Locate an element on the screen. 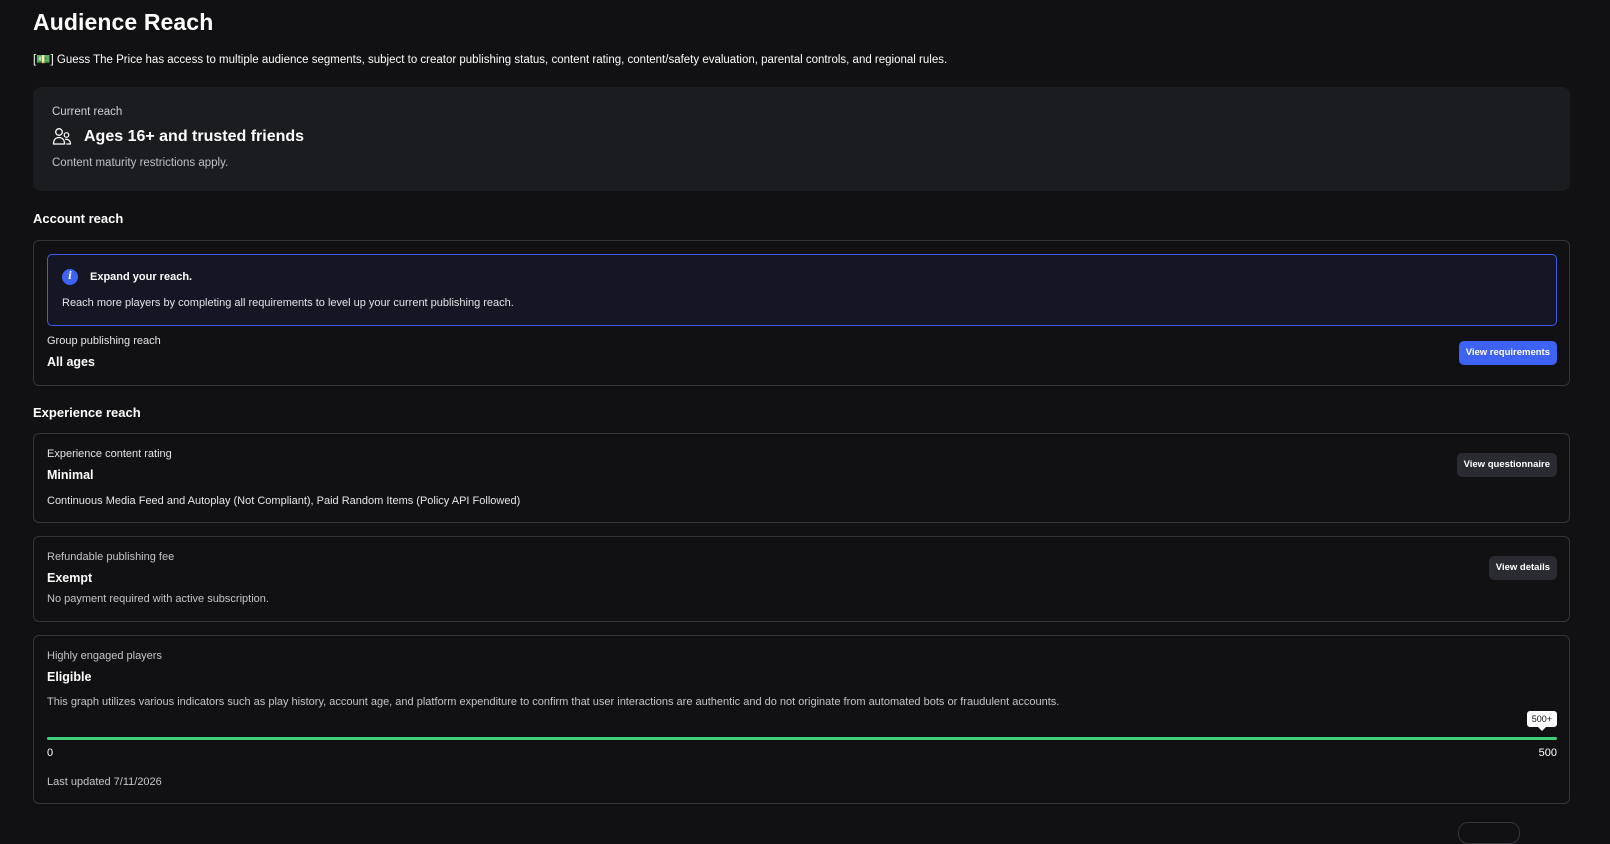 The width and height of the screenshot is (1610, 844). progress-min-label: 0 is located at coordinates (50, 753).